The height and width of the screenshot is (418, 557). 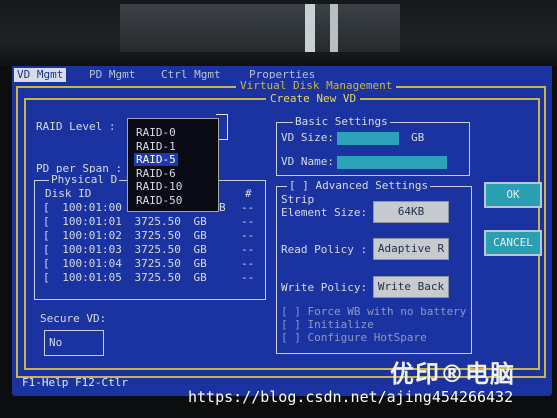 What do you see at coordinates (324, 287) in the screenshot?
I see `write-policy-label: Write Policy:` at bounding box center [324, 287].